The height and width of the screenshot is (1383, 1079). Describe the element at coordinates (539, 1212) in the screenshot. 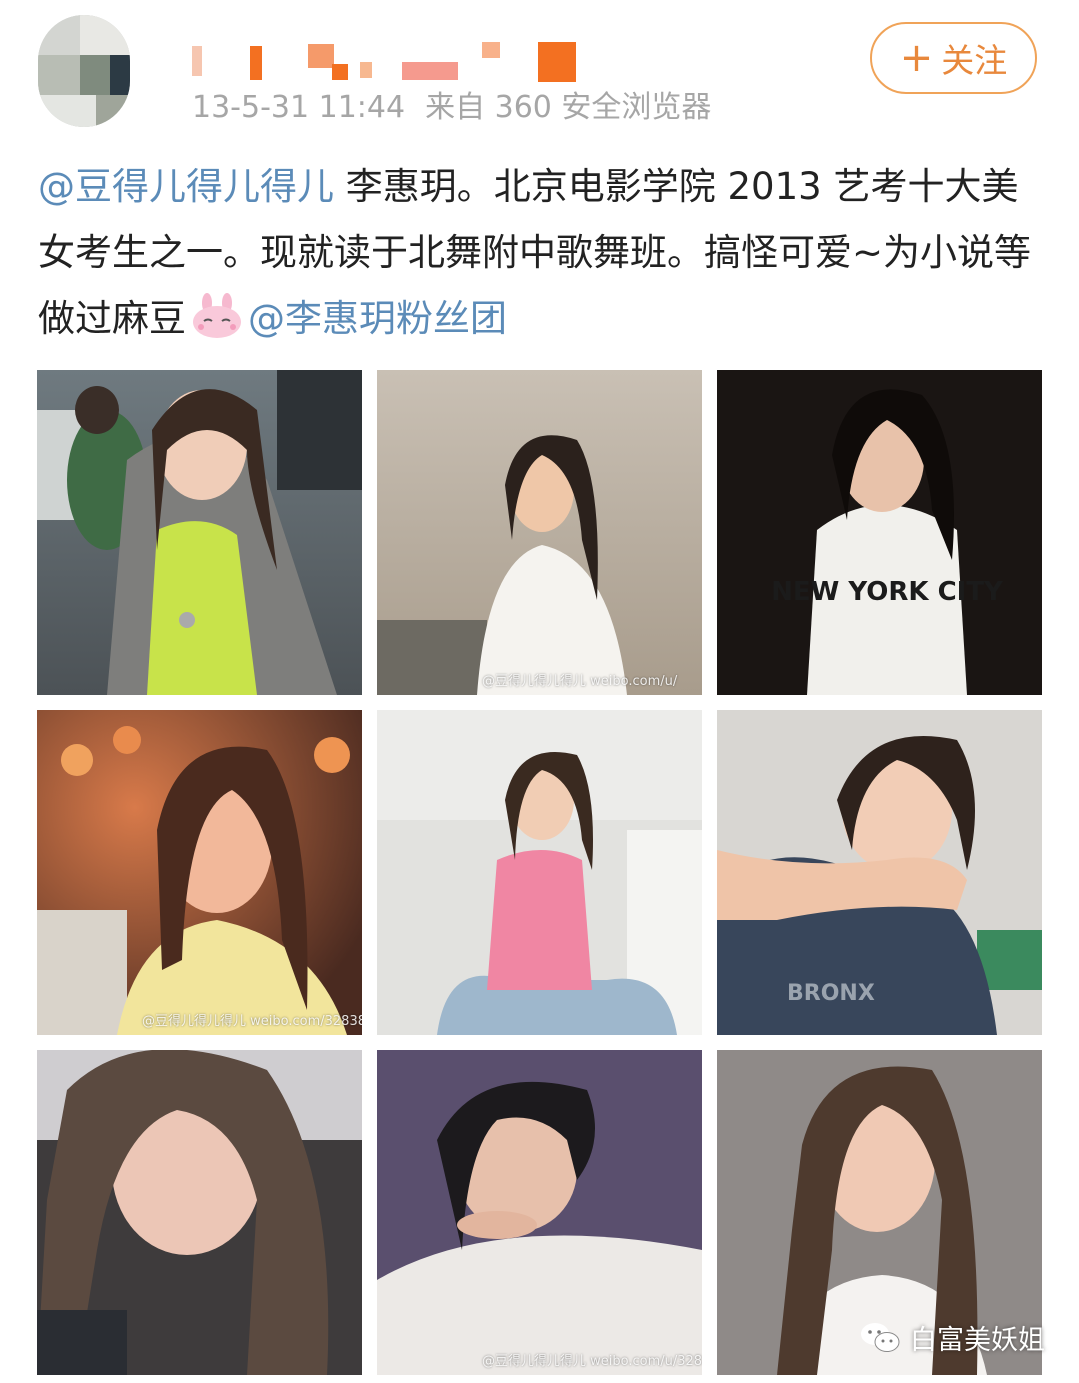

I see `photo-8: @豆得儿得儿得儿 weibo.com/u/3283836867` at that location.